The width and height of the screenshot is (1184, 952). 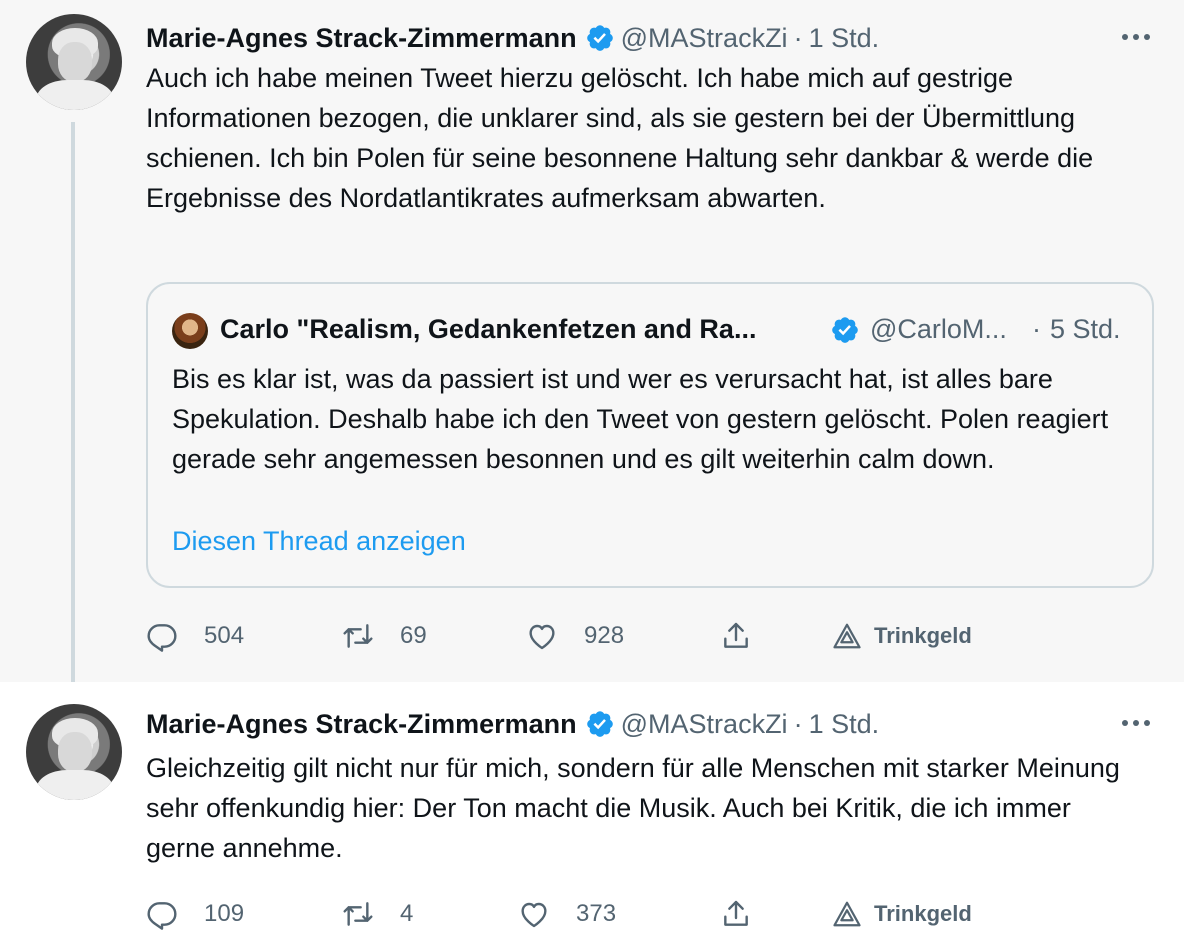 What do you see at coordinates (575, 636) in the screenshot?
I see `like-button: 928` at bounding box center [575, 636].